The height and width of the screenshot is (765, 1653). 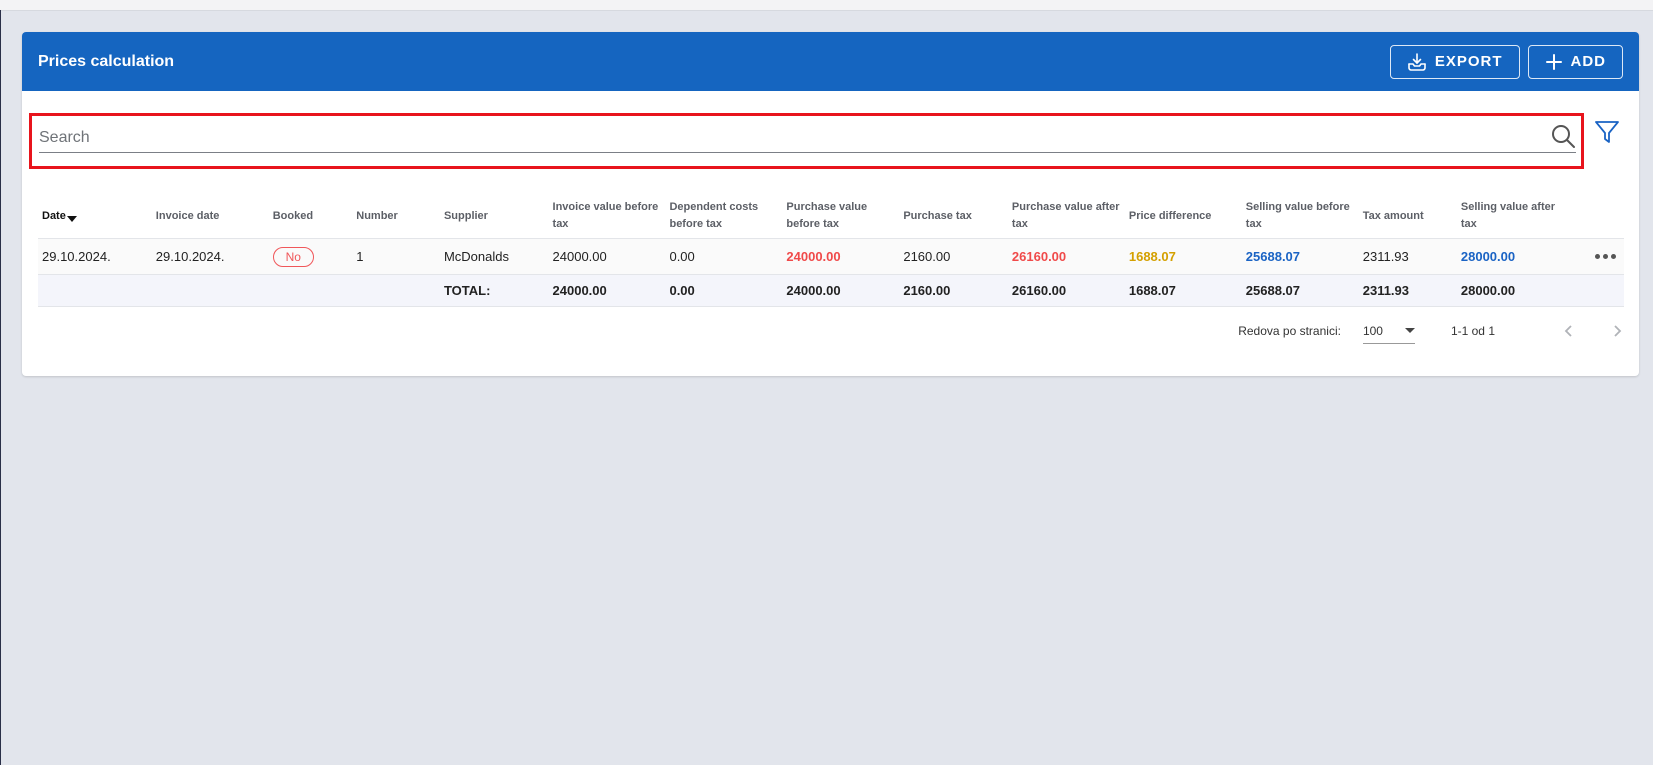 I want to click on add-button: ADD, so click(x=1575, y=61).